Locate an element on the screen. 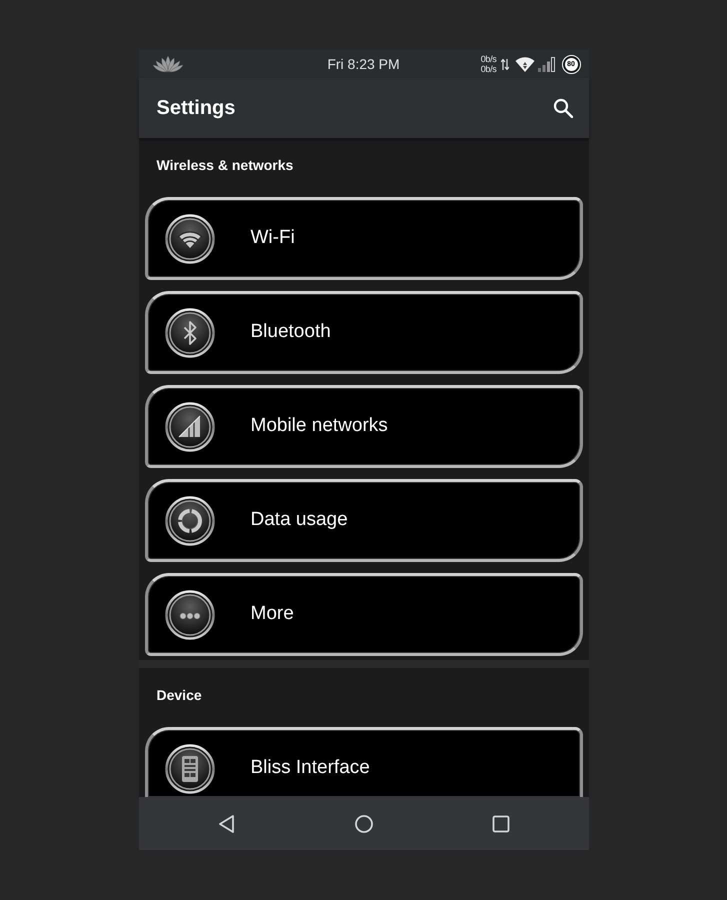 Image resolution: width=727 pixels, height=900 pixels. data-arrows-icon is located at coordinates (504, 64).